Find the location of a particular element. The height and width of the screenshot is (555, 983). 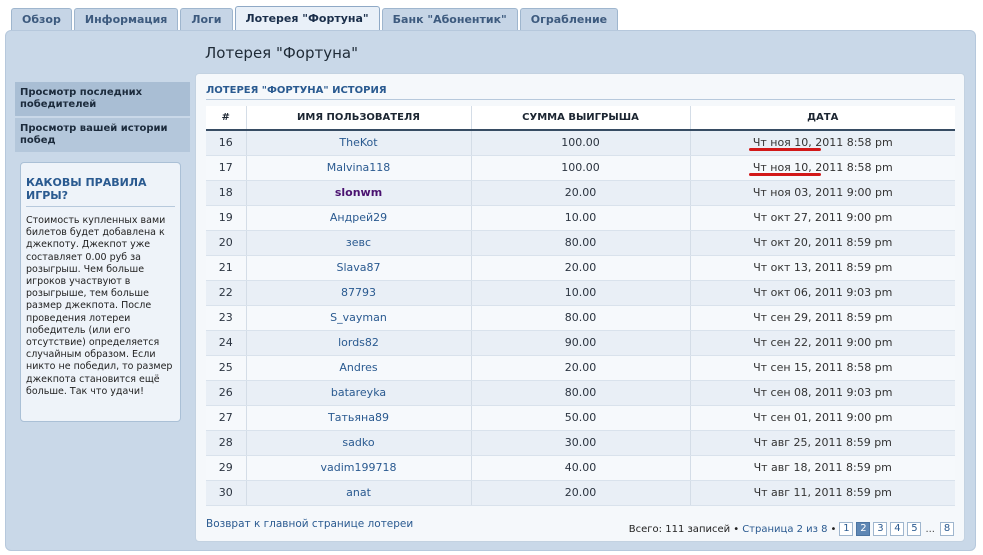

sidebar-item-recent-winners: Просмотр последних победителей is located at coordinates (102, 99).